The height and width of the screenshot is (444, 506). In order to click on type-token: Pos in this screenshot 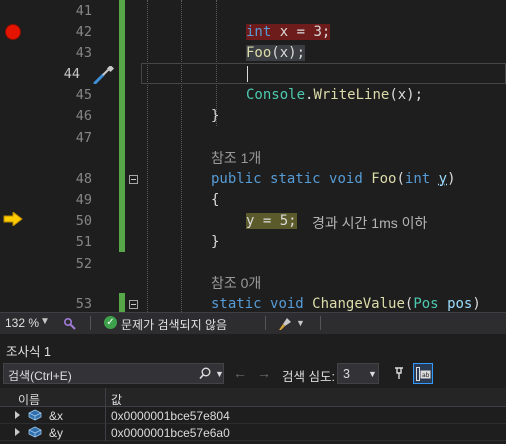, I will do `click(426, 304)`.